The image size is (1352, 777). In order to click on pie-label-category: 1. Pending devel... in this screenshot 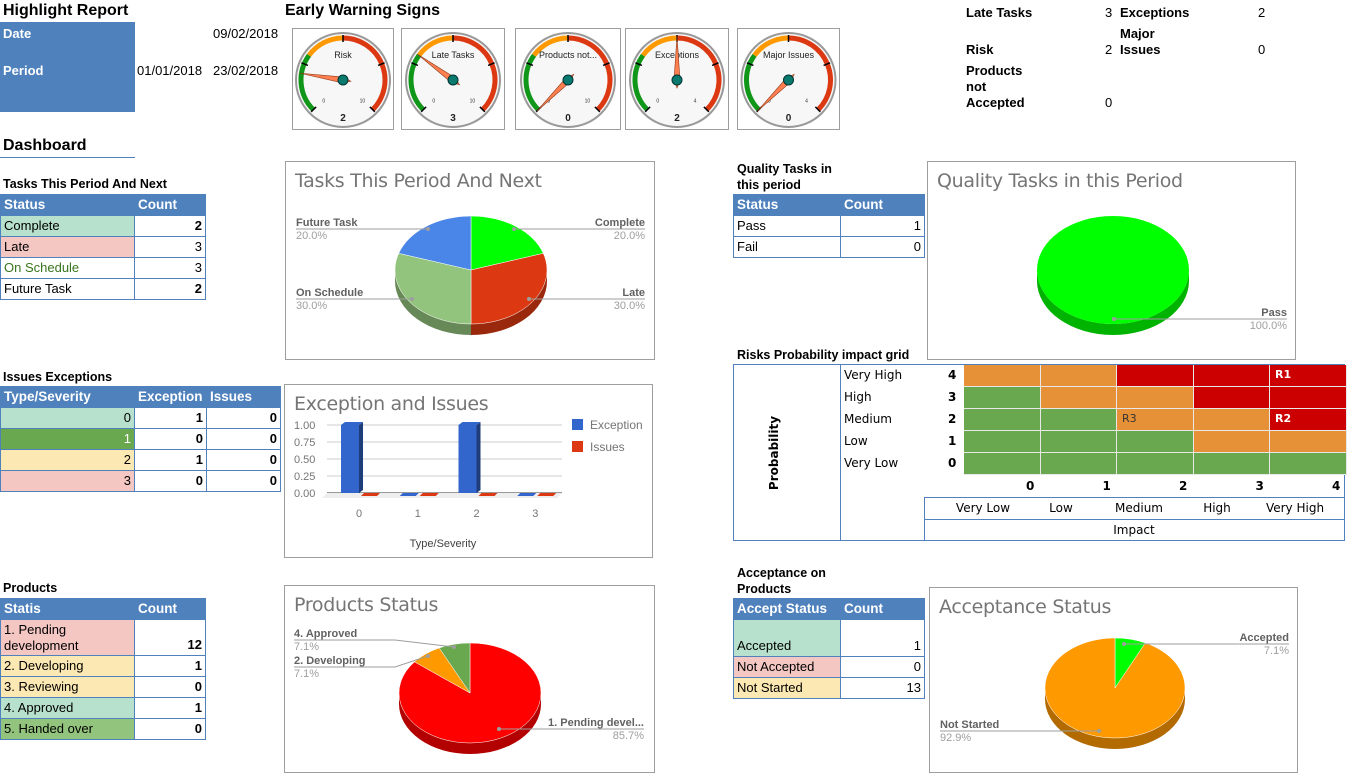, I will do `click(596, 723)`.